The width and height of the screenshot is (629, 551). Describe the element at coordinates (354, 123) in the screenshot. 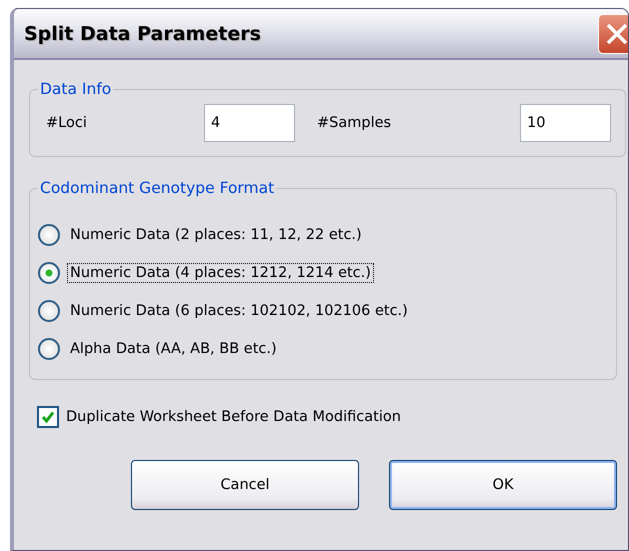

I see `field-label: #Samples` at that location.